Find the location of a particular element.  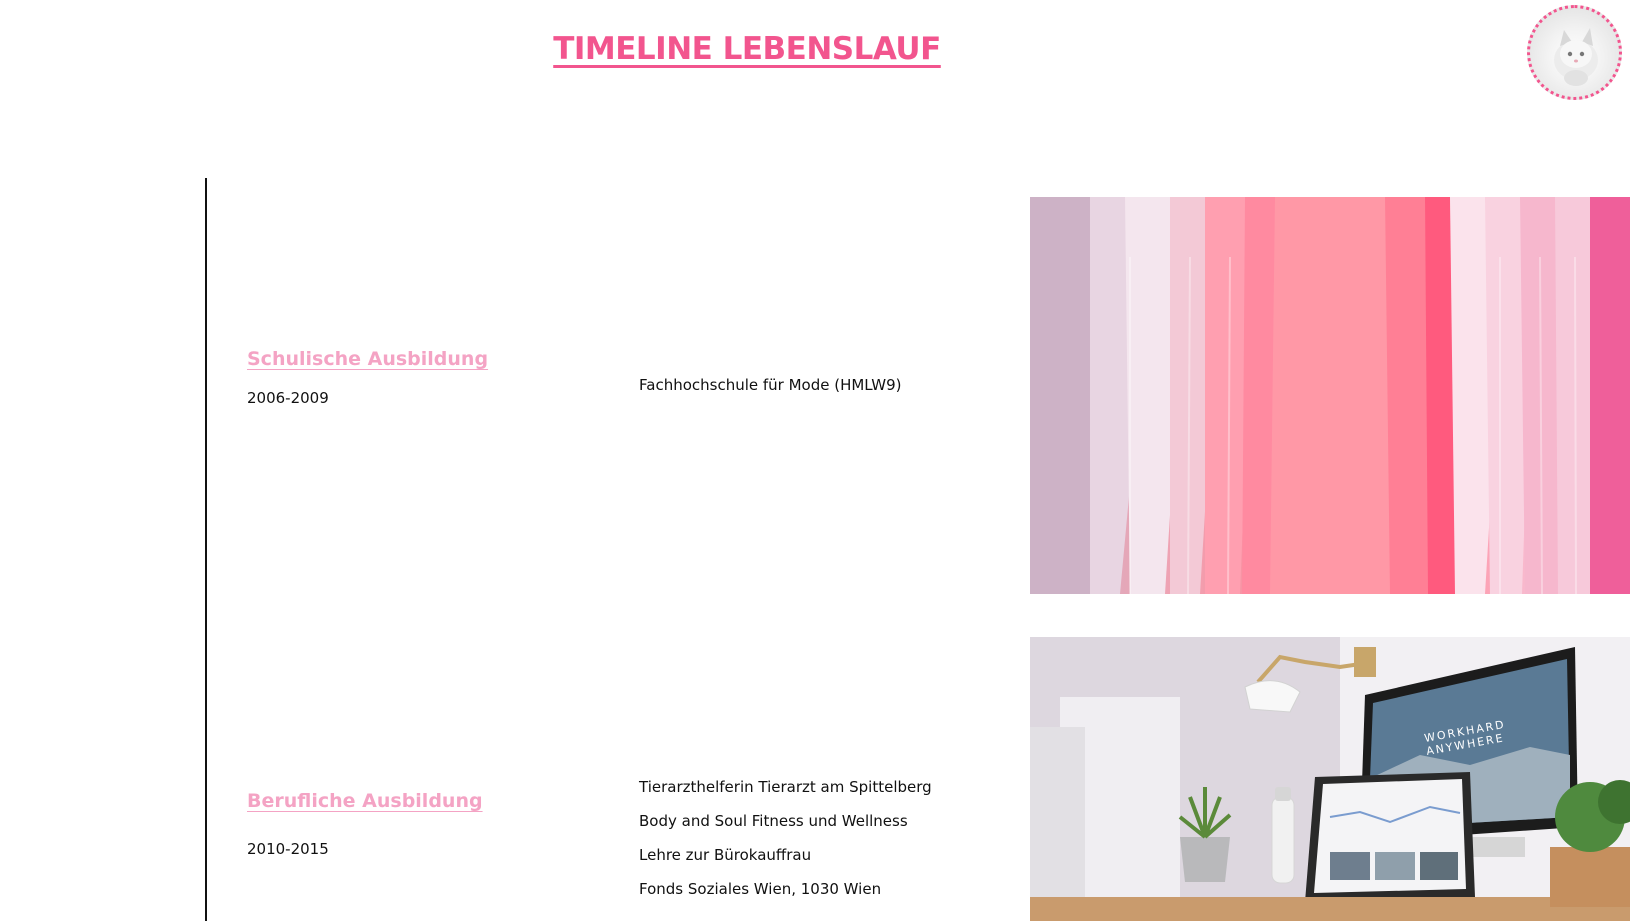

section-years-schulische-ausbildung: 2006-2009 is located at coordinates (288, 398).